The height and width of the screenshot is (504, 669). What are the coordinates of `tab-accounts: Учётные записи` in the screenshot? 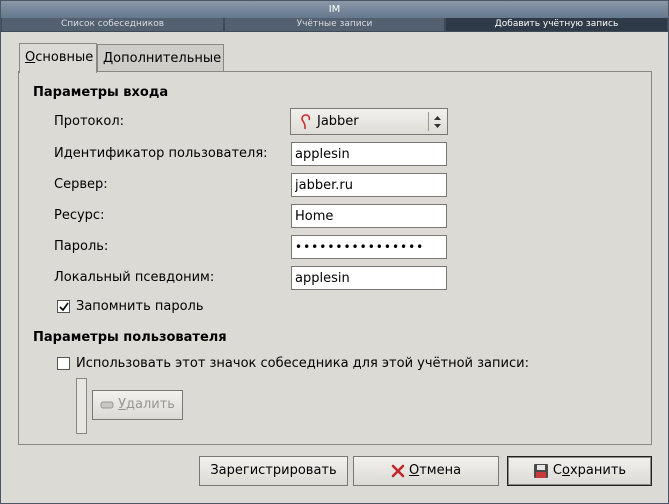 It's located at (334, 25).